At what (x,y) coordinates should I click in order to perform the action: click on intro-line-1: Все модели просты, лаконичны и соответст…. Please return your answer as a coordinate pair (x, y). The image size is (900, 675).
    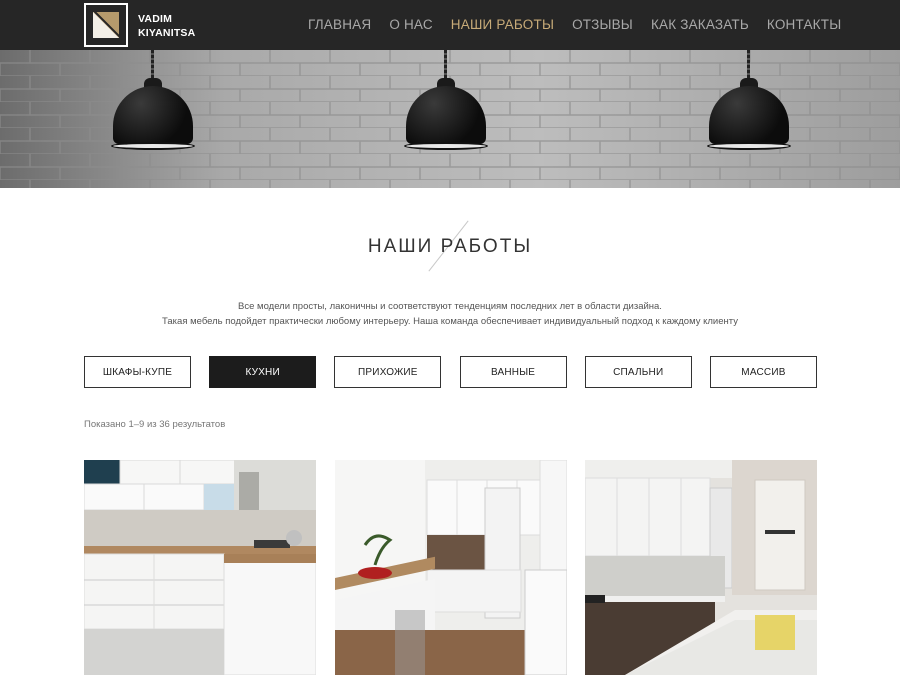
    Looking at the image, I should click on (450, 306).